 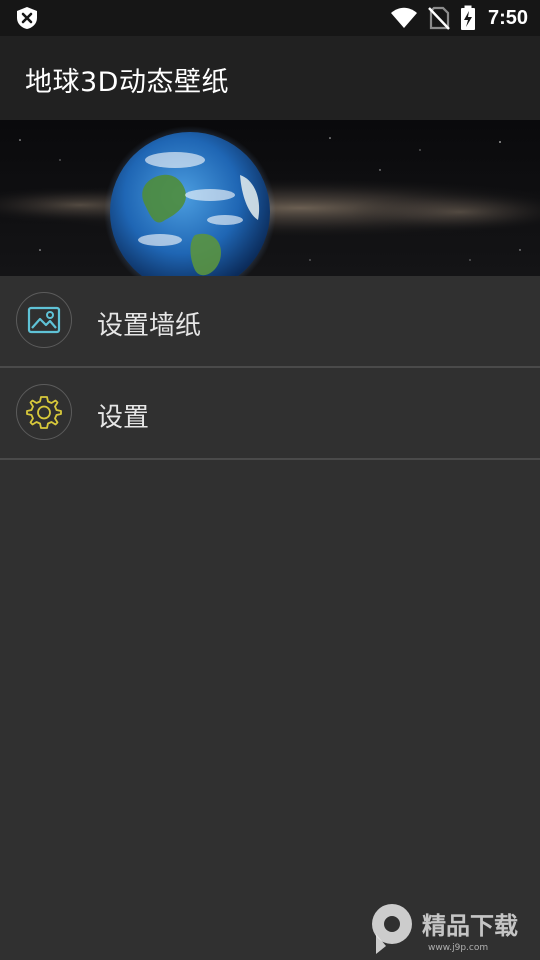 What do you see at coordinates (149, 326) in the screenshot?
I see `menu-item-label: 设置墙纸` at bounding box center [149, 326].